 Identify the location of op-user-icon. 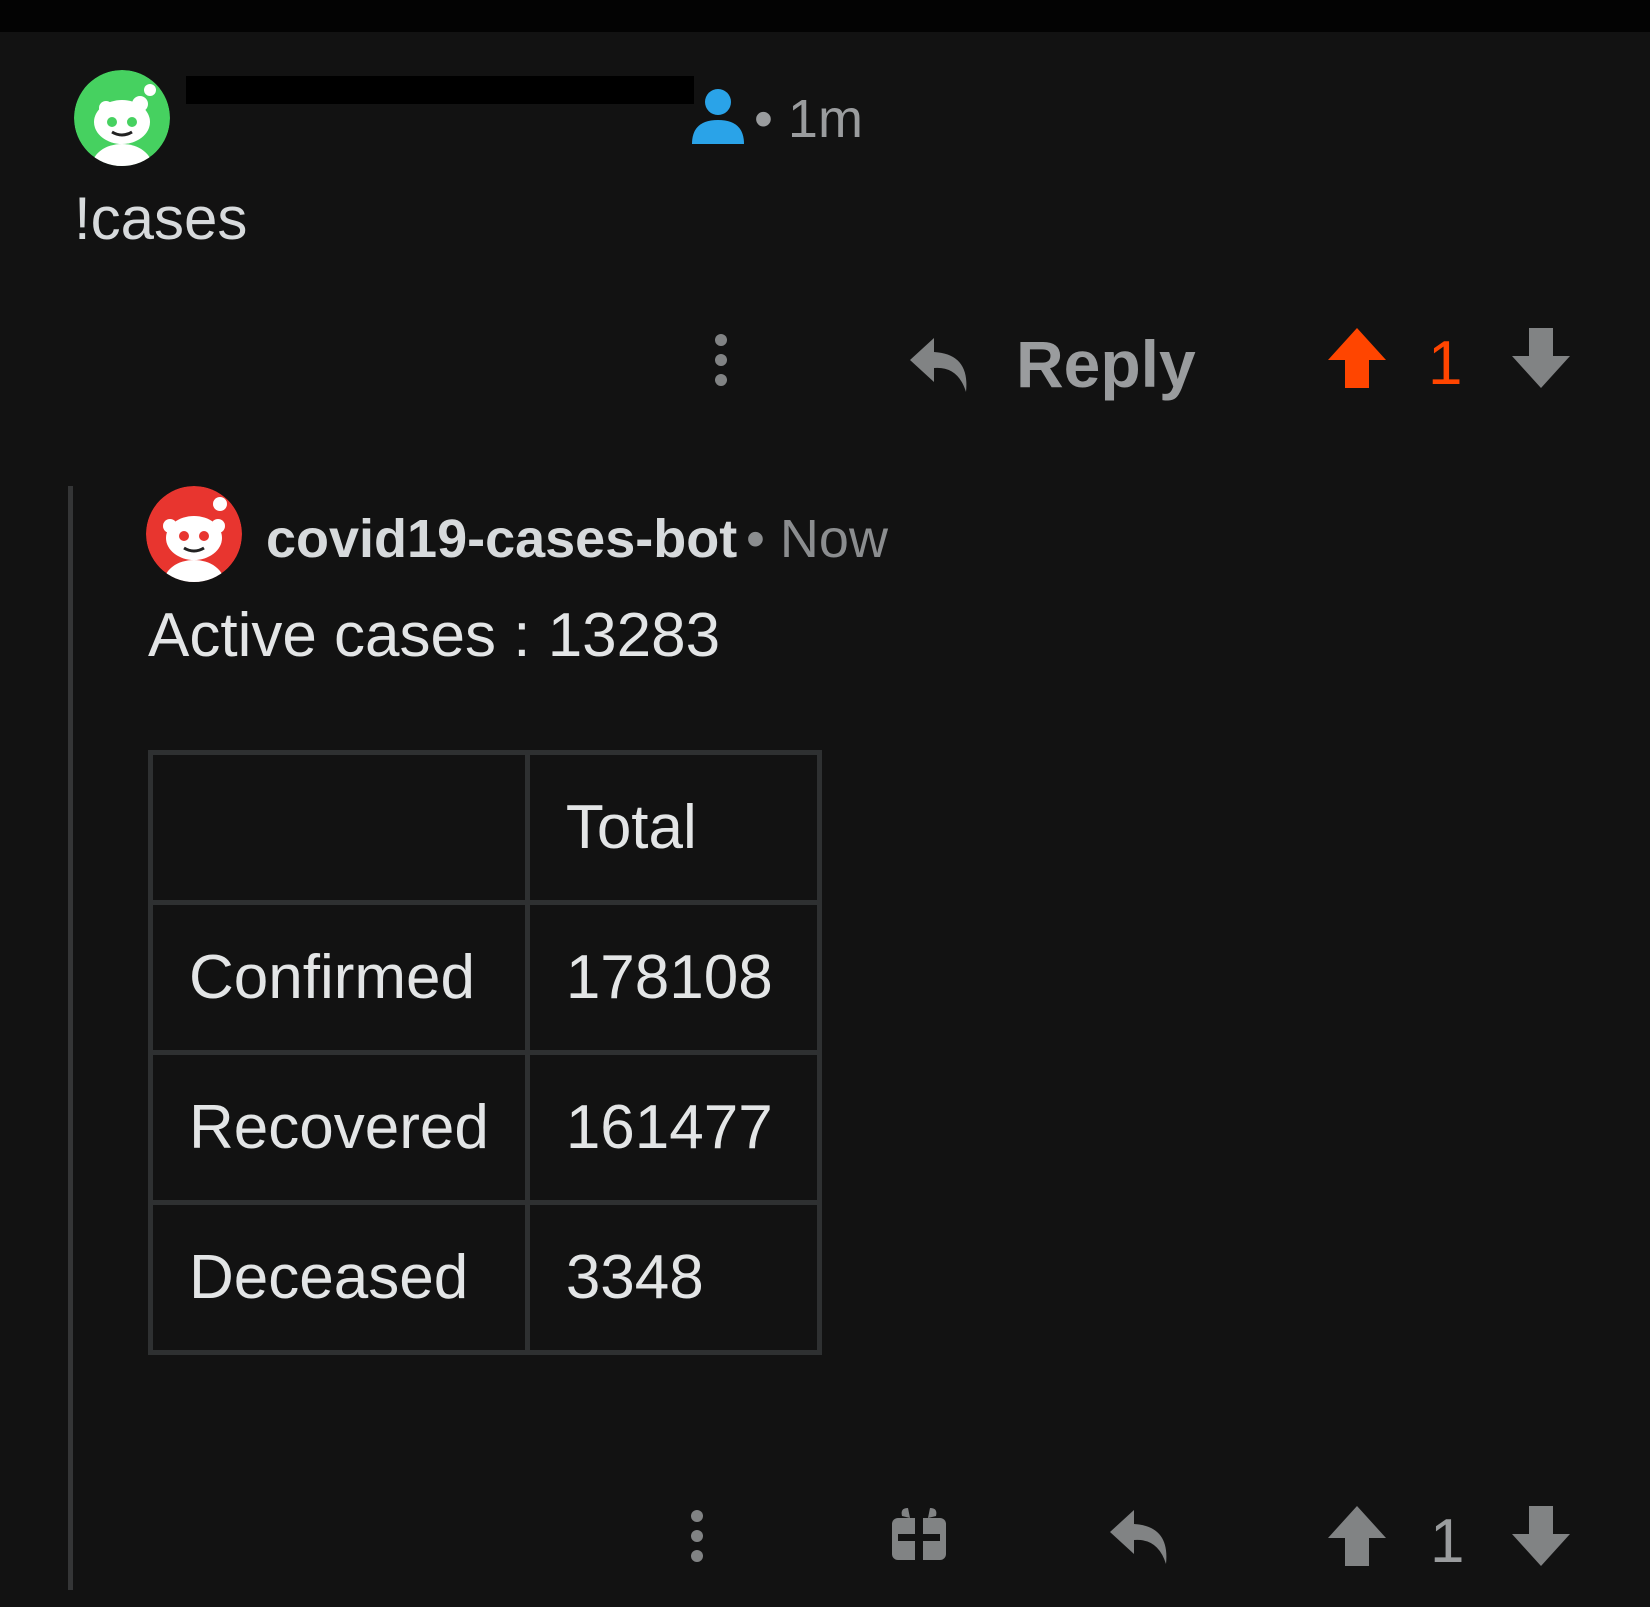
(718, 116).